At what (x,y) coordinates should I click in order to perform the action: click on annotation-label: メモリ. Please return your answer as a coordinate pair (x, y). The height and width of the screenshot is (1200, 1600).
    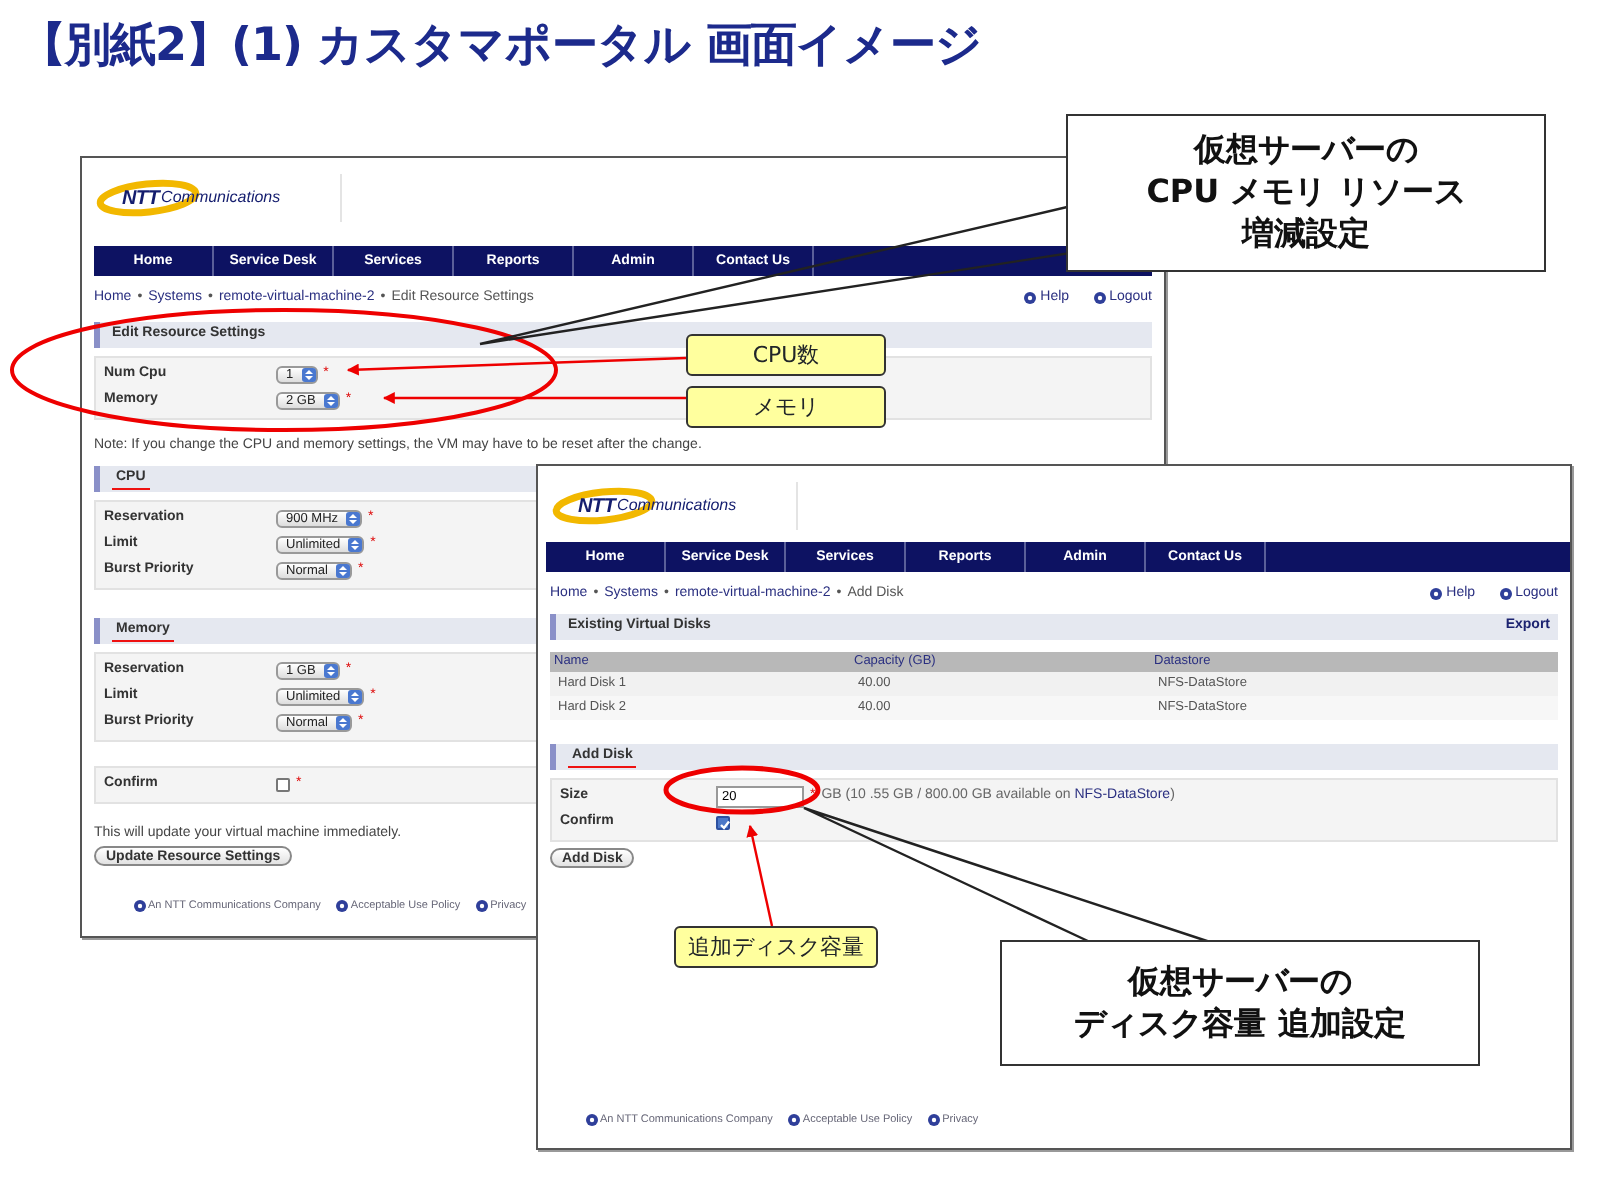
    Looking at the image, I should click on (786, 407).